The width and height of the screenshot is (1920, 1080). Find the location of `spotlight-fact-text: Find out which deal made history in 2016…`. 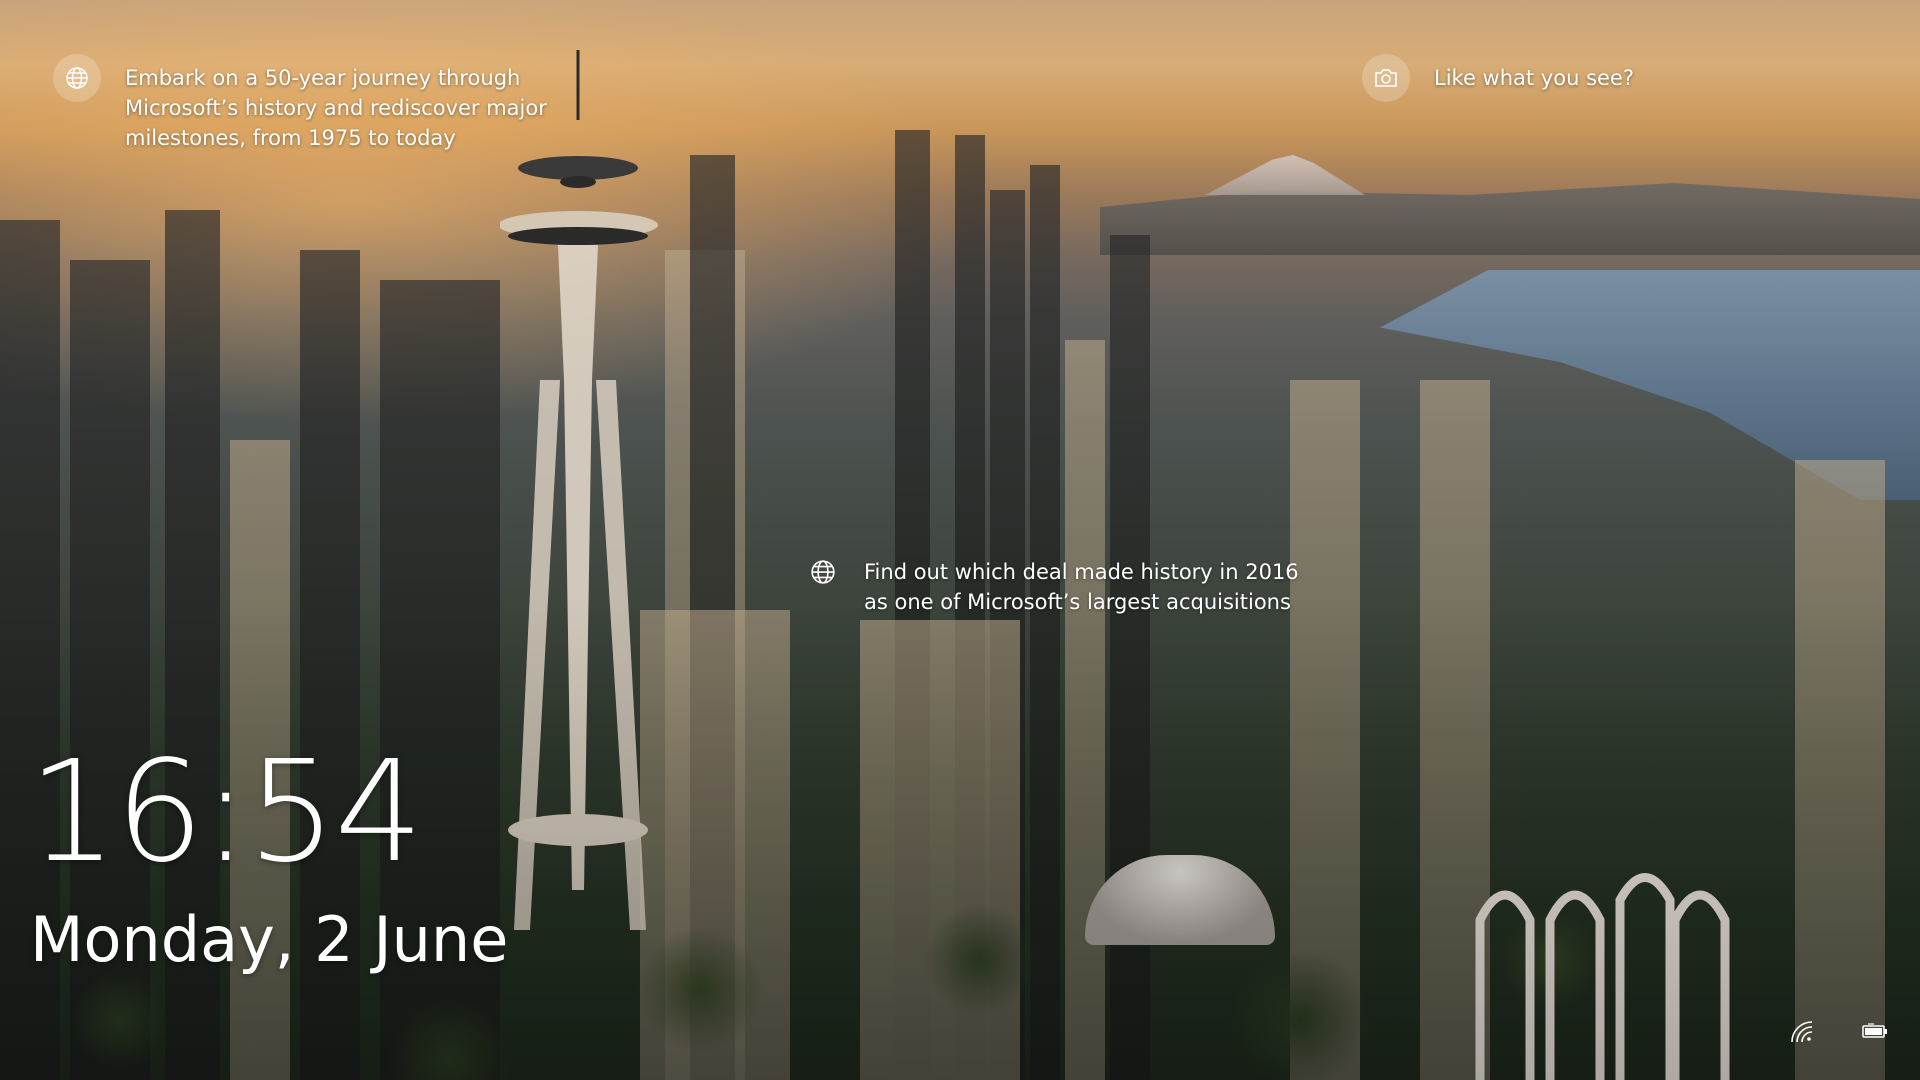

spotlight-fact-text: Find out which deal made history in 2016… is located at coordinates (1081, 587).